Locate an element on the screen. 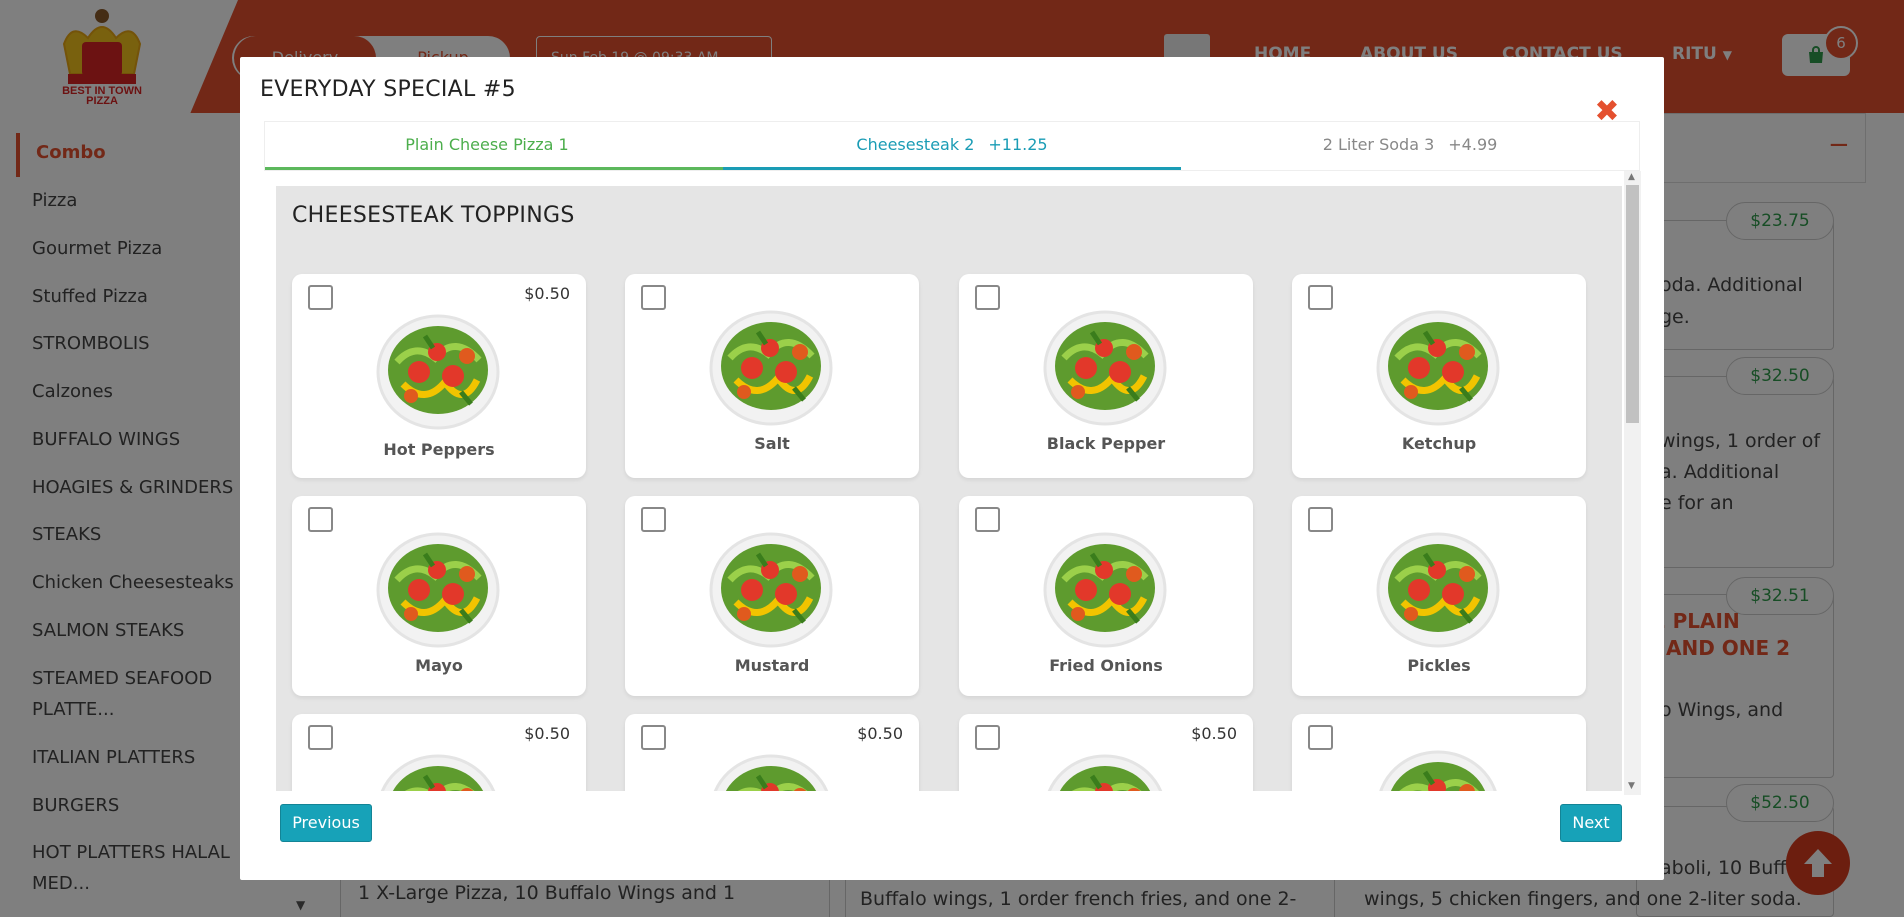 This screenshot has height=917, width=1904. section-title: CHEESESTEAK TOPPINGS is located at coordinates (433, 215).